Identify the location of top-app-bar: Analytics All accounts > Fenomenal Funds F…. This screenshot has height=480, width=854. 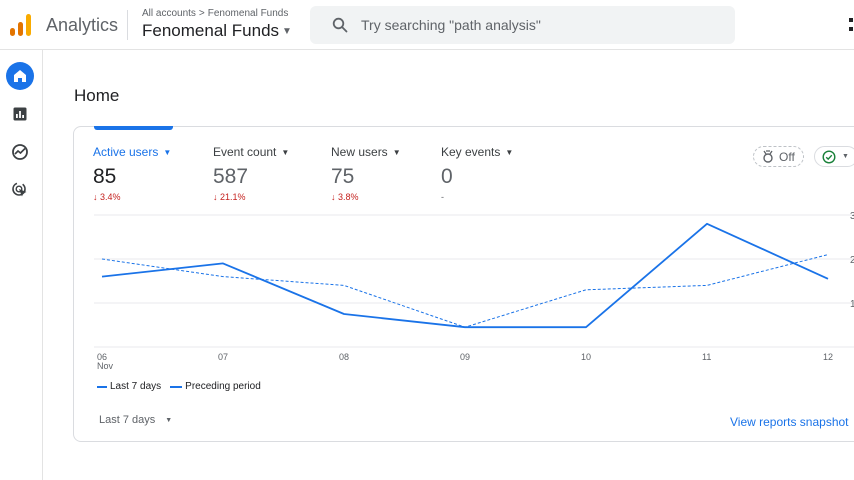
(427, 25).